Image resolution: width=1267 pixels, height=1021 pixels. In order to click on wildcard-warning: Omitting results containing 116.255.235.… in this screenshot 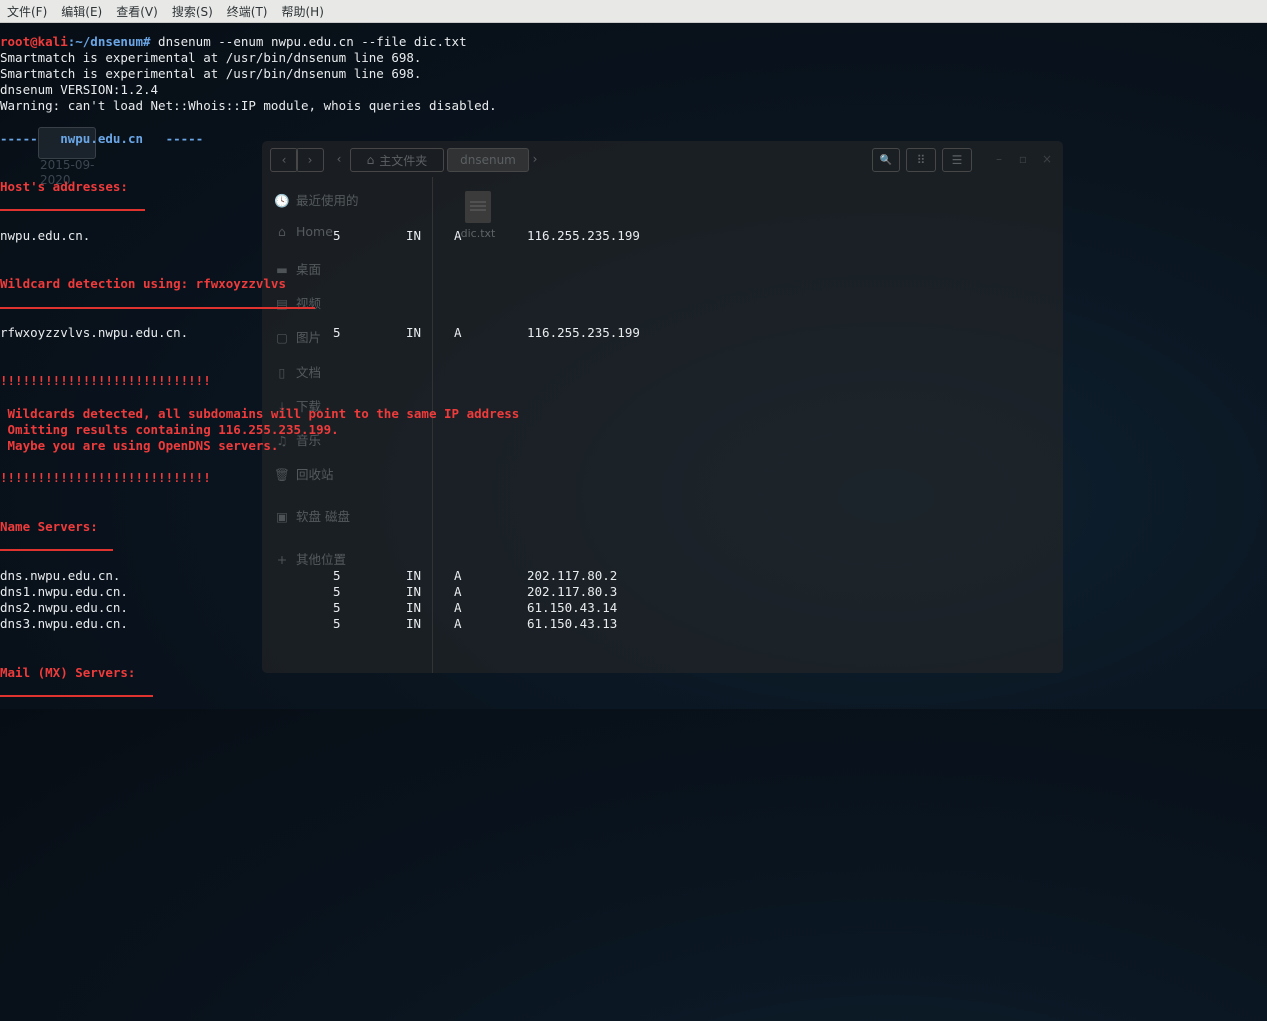, I will do `click(169, 429)`.